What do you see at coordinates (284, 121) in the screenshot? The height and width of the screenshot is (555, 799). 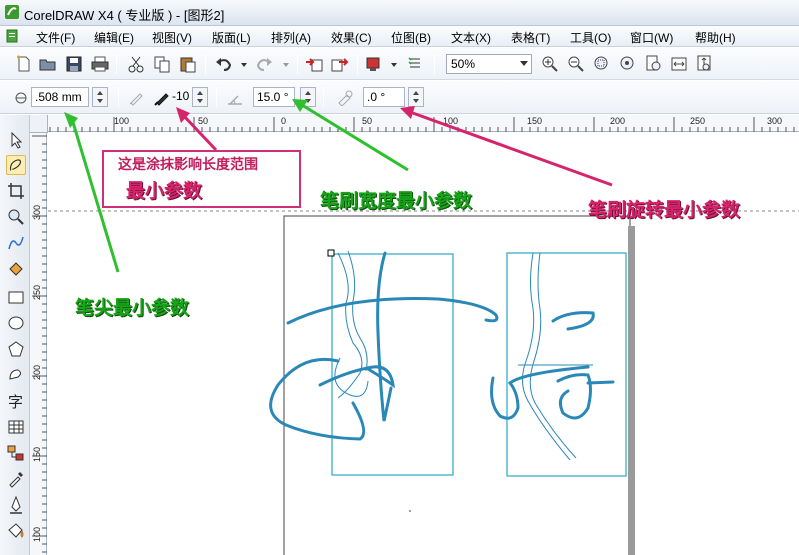 I see `ruler-h-label: 0` at bounding box center [284, 121].